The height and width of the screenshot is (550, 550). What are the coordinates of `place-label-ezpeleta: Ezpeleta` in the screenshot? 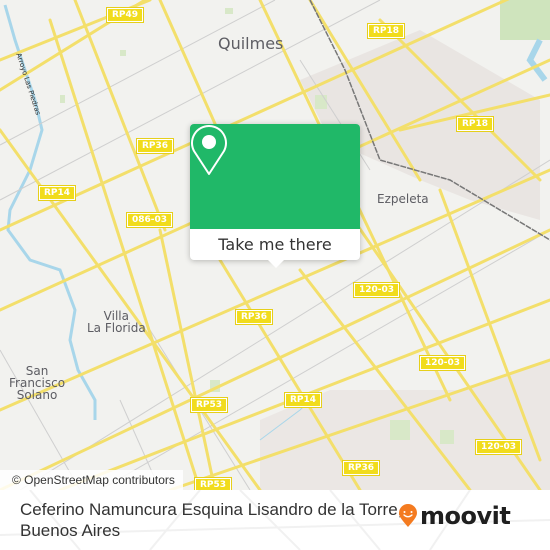 It's located at (403, 199).